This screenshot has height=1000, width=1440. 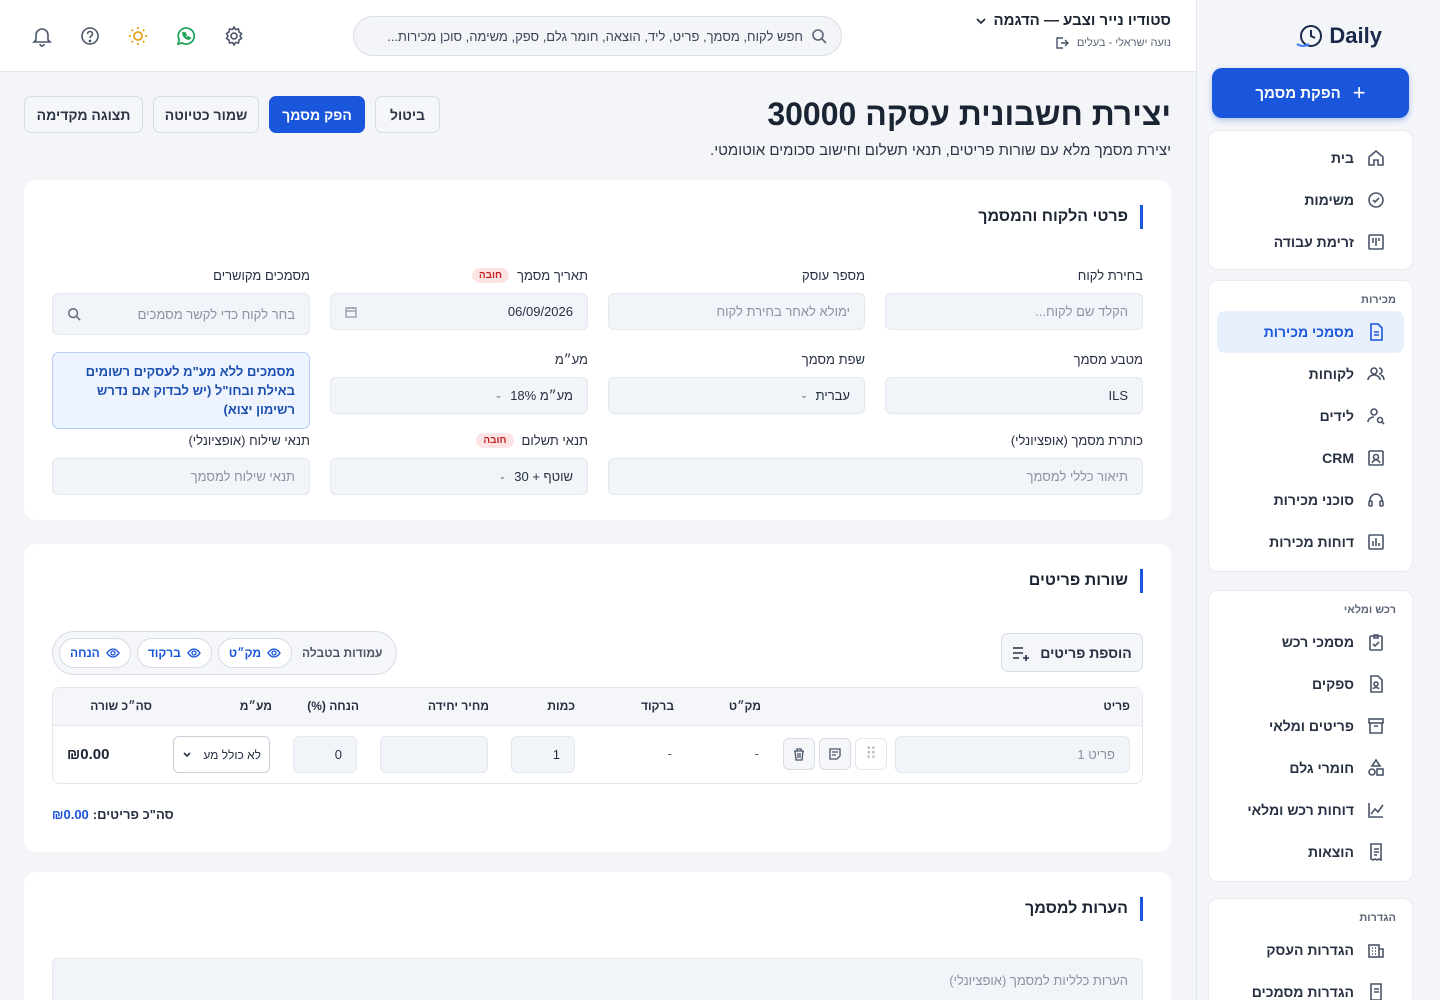 What do you see at coordinates (1359, 92) in the screenshot?
I see `plus-icon: +` at bounding box center [1359, 92].